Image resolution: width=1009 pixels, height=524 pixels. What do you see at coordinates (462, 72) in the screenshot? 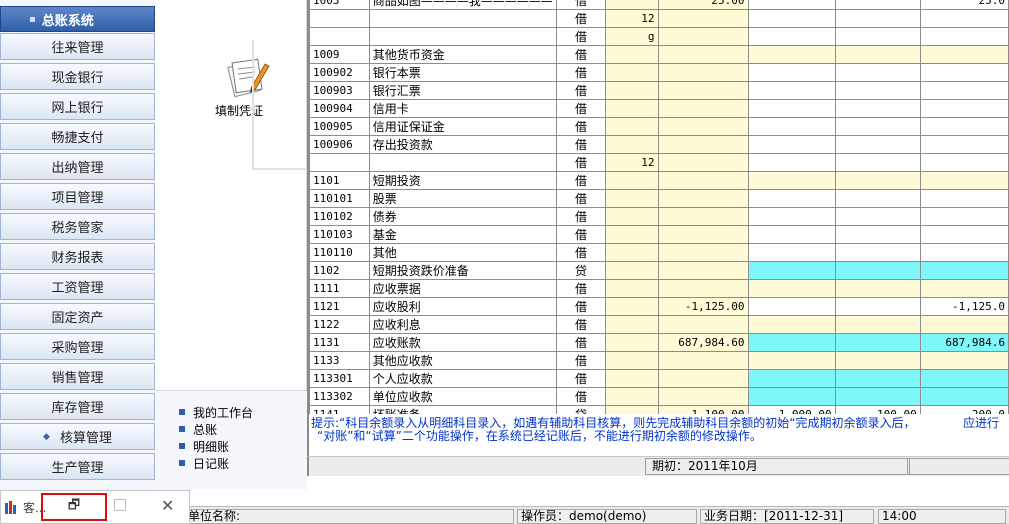
I see `account-name-cell: 银行本票` at bounding box center [462, 72].